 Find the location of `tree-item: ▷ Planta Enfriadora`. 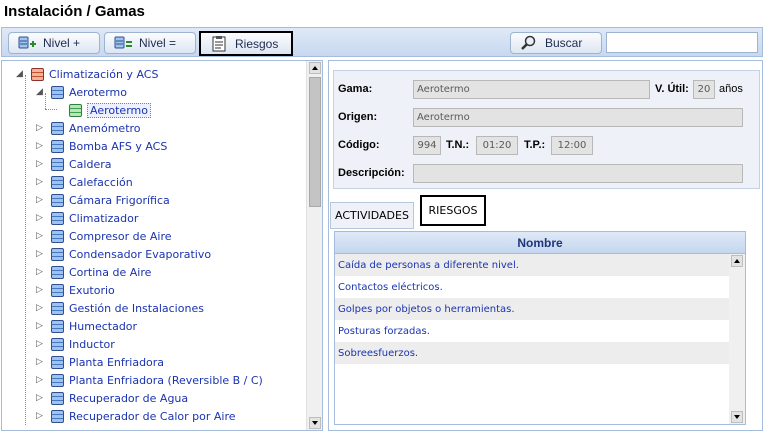

tree-item: ▷ Planta Enfriadora is located at coordinates (100, 362).